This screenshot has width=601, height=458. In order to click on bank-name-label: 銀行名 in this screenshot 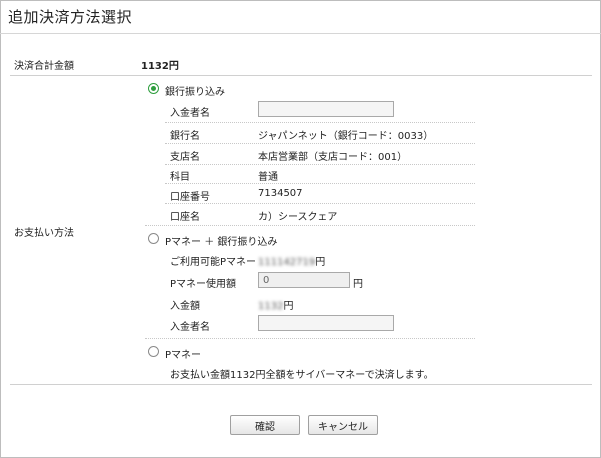, I will do `click(185, 136)`.